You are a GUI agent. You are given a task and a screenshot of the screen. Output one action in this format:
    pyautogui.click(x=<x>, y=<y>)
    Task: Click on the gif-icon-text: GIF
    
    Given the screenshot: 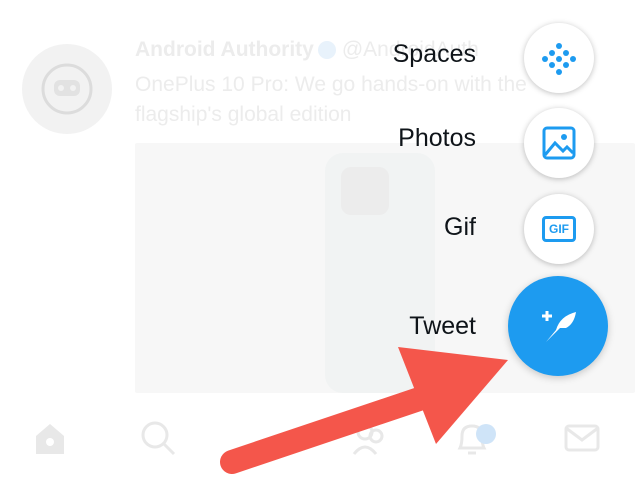 What is the action you would take?
    pyautogui.click(x=559, y=229)
    